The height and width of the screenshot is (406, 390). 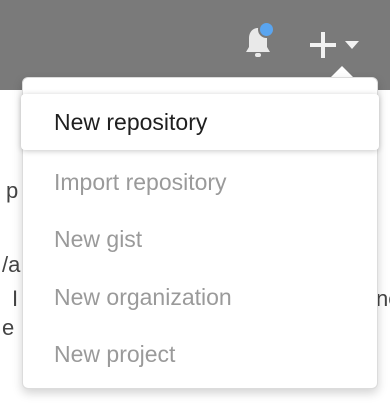 What do you see at coordinates (352, 45) in the screenshot?
I see `caret-down-icon` at bounding box center [352, 45].